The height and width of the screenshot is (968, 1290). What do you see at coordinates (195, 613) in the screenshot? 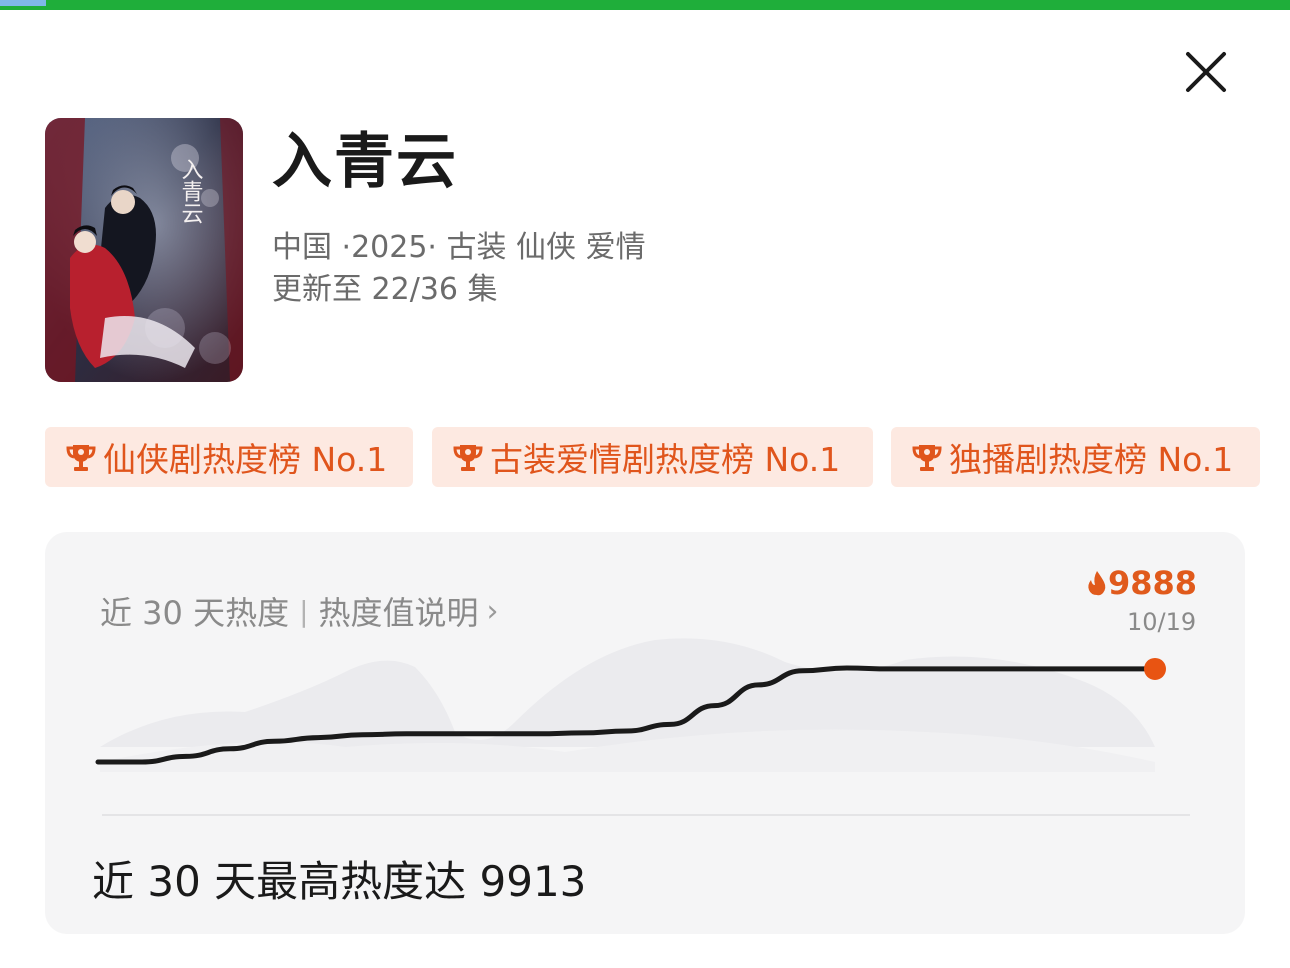
I see `heat-period-label: 近 30 天热度` at bounding box center [195, 613].